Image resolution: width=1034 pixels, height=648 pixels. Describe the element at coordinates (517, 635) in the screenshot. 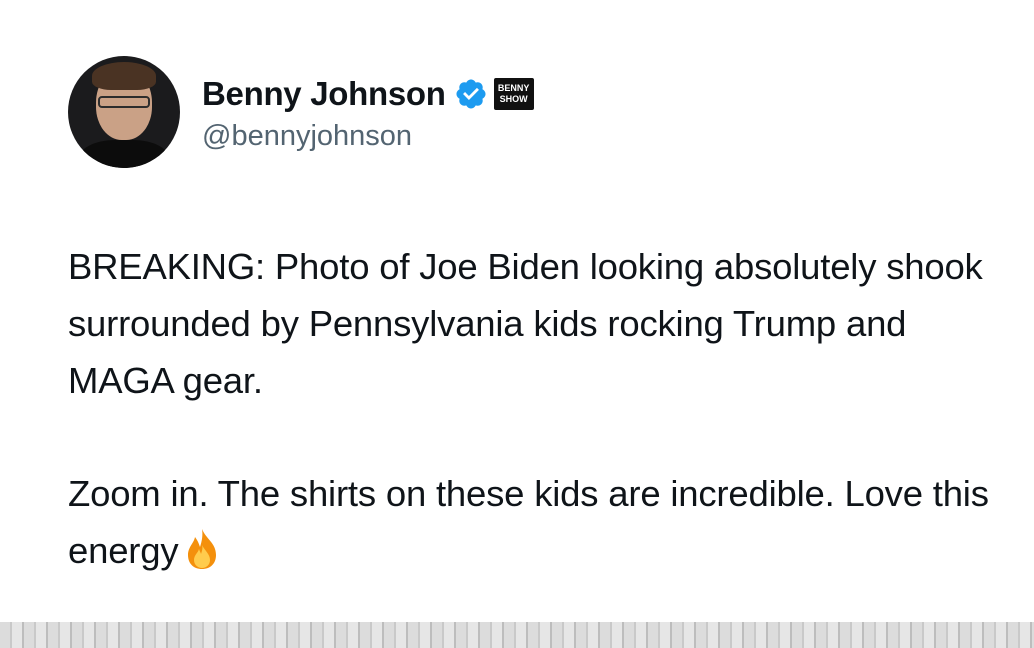

I see `attached-photo-preview` at that location.